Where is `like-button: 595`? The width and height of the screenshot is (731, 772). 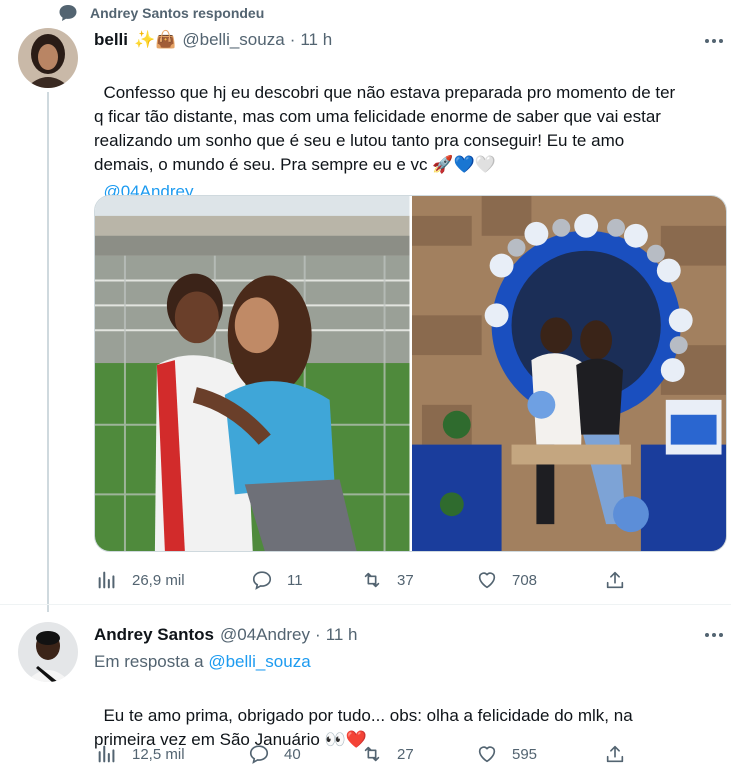 like-button: 595 is located at coordinates (506, 754).